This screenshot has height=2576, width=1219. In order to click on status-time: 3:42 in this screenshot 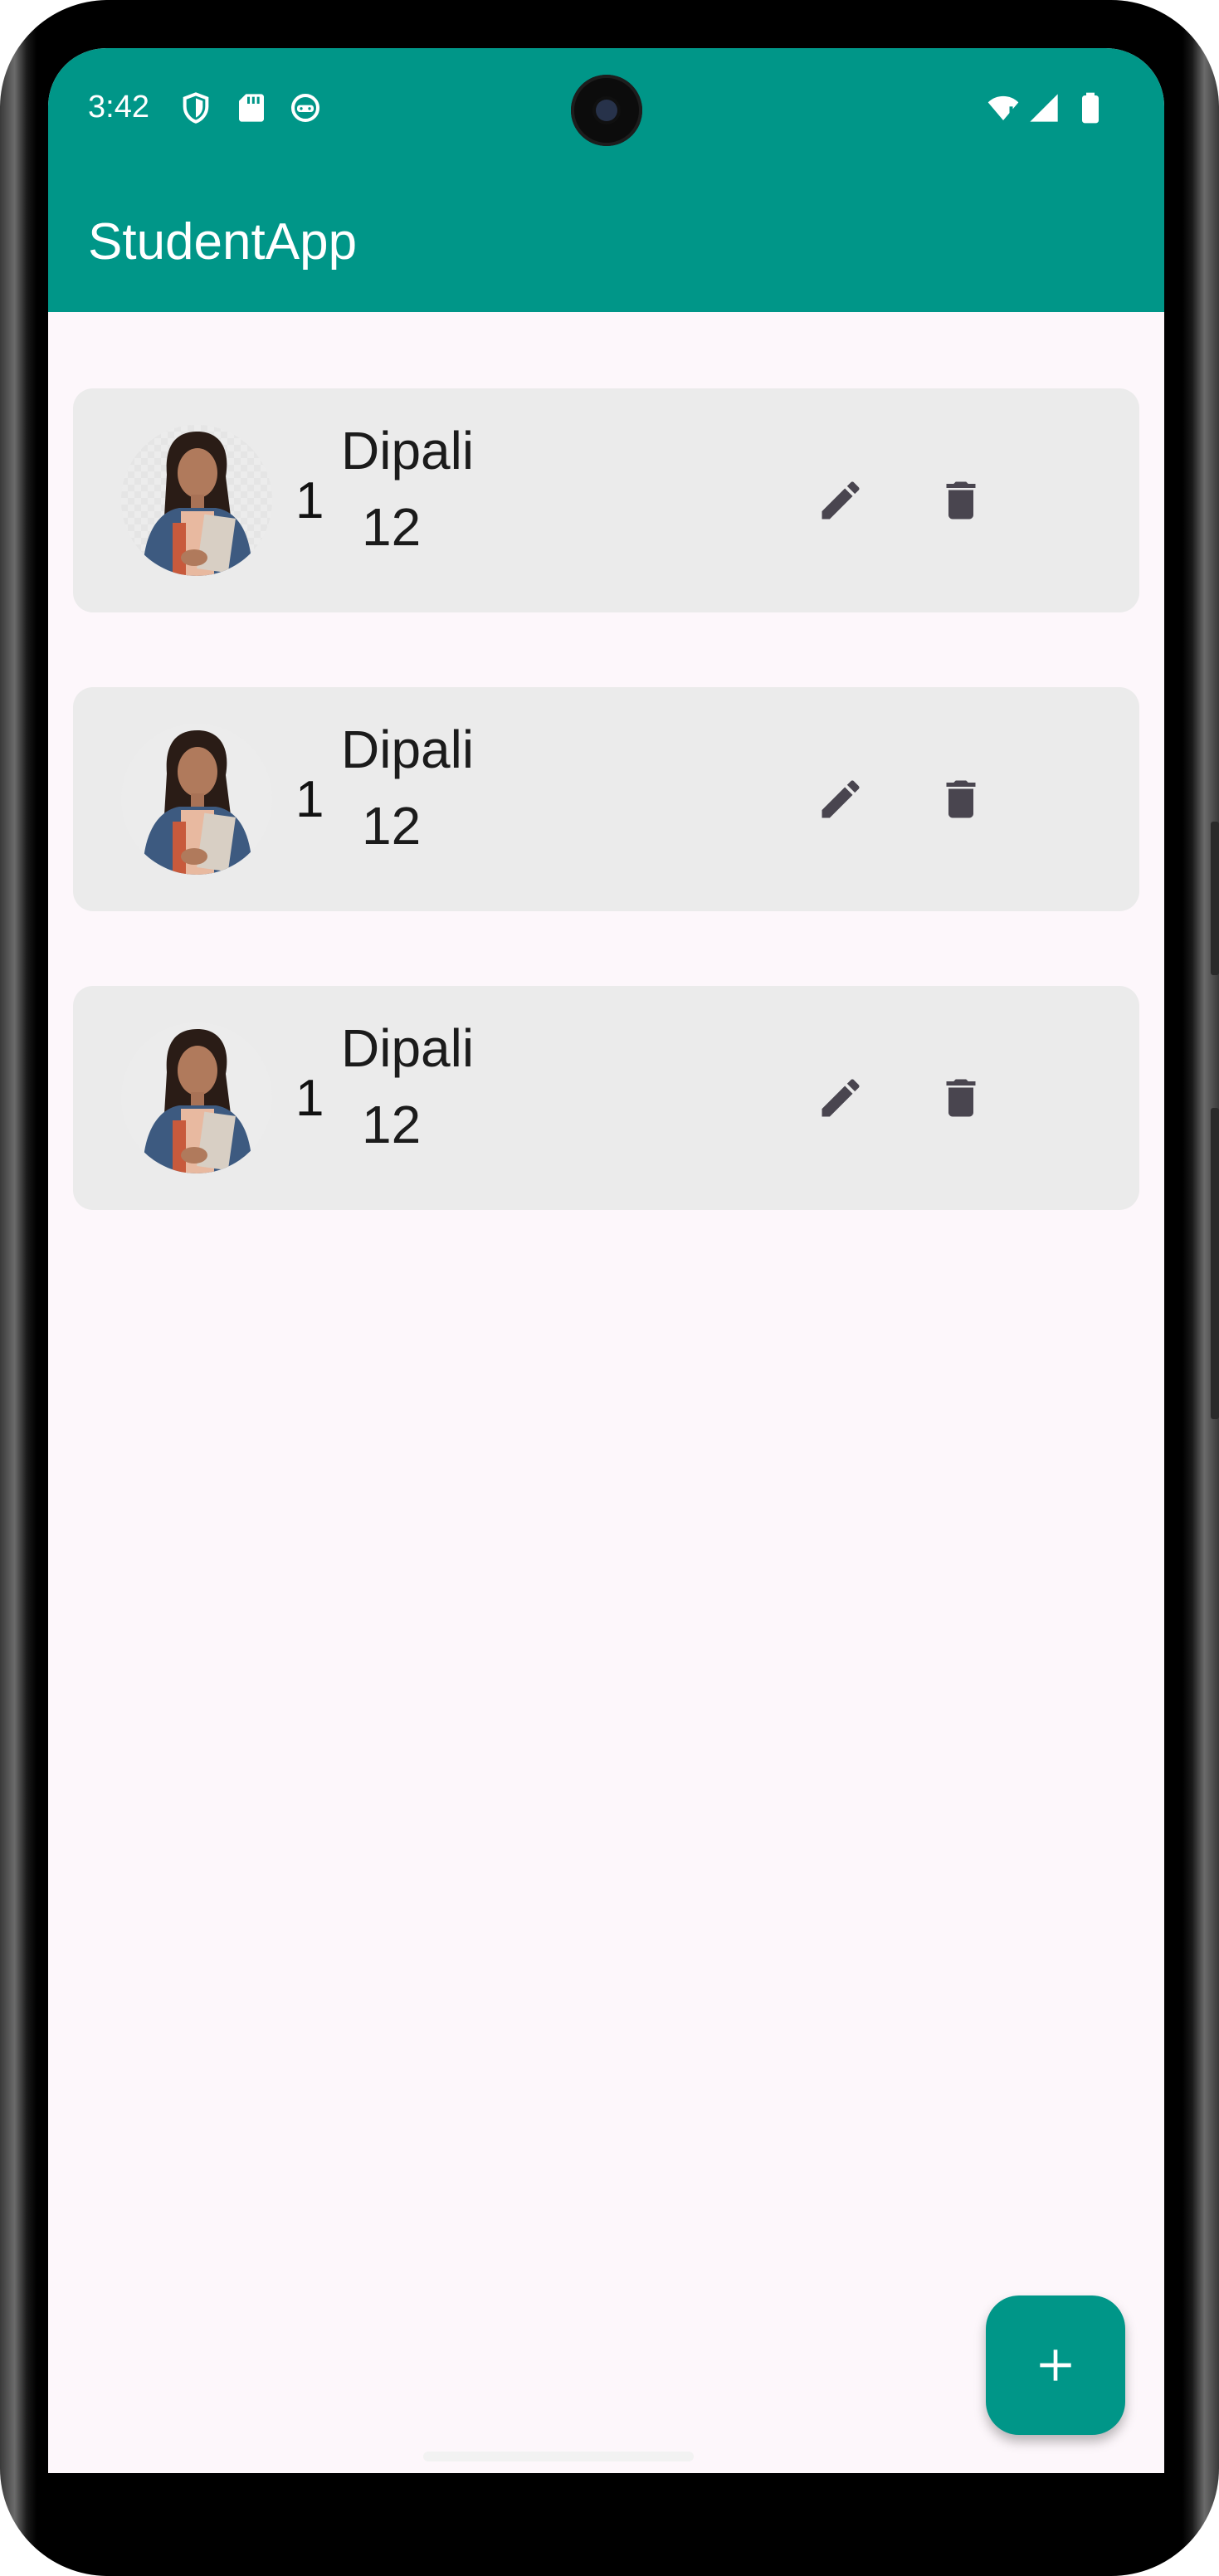, I will do `click(119, 107)`.